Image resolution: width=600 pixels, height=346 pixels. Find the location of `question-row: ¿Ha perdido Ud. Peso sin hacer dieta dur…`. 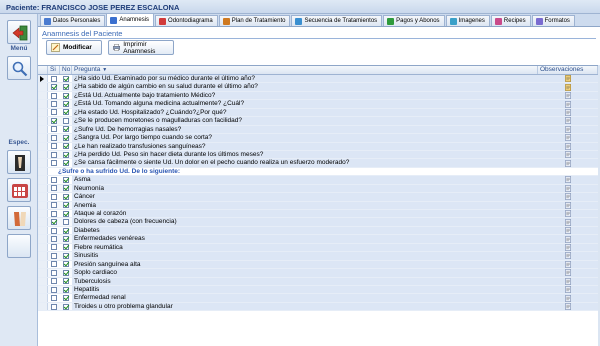

question-row: ¿Ha perdido Ud. Peso sin hacer dieta dur… is located at coordinates (318, 155).